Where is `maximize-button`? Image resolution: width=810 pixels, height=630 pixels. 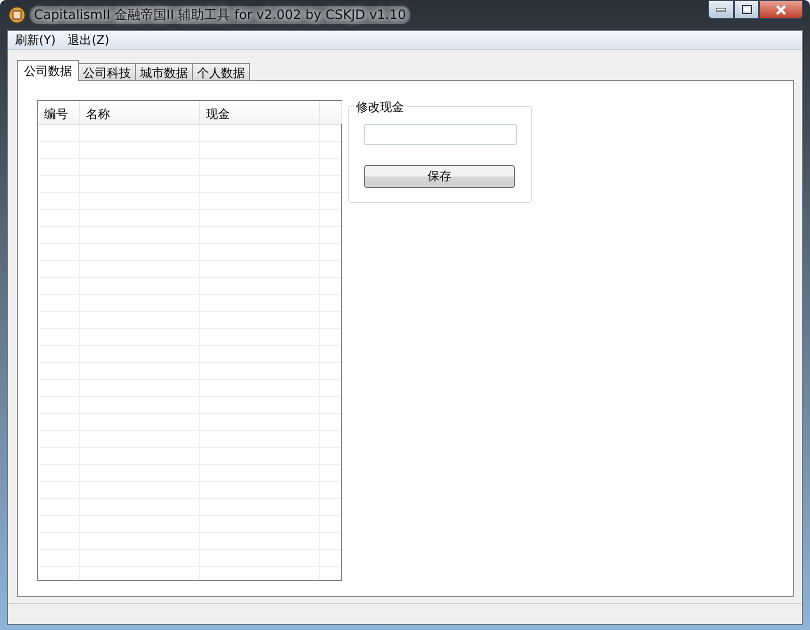
maximize-button is located at coordinates (746, 9).